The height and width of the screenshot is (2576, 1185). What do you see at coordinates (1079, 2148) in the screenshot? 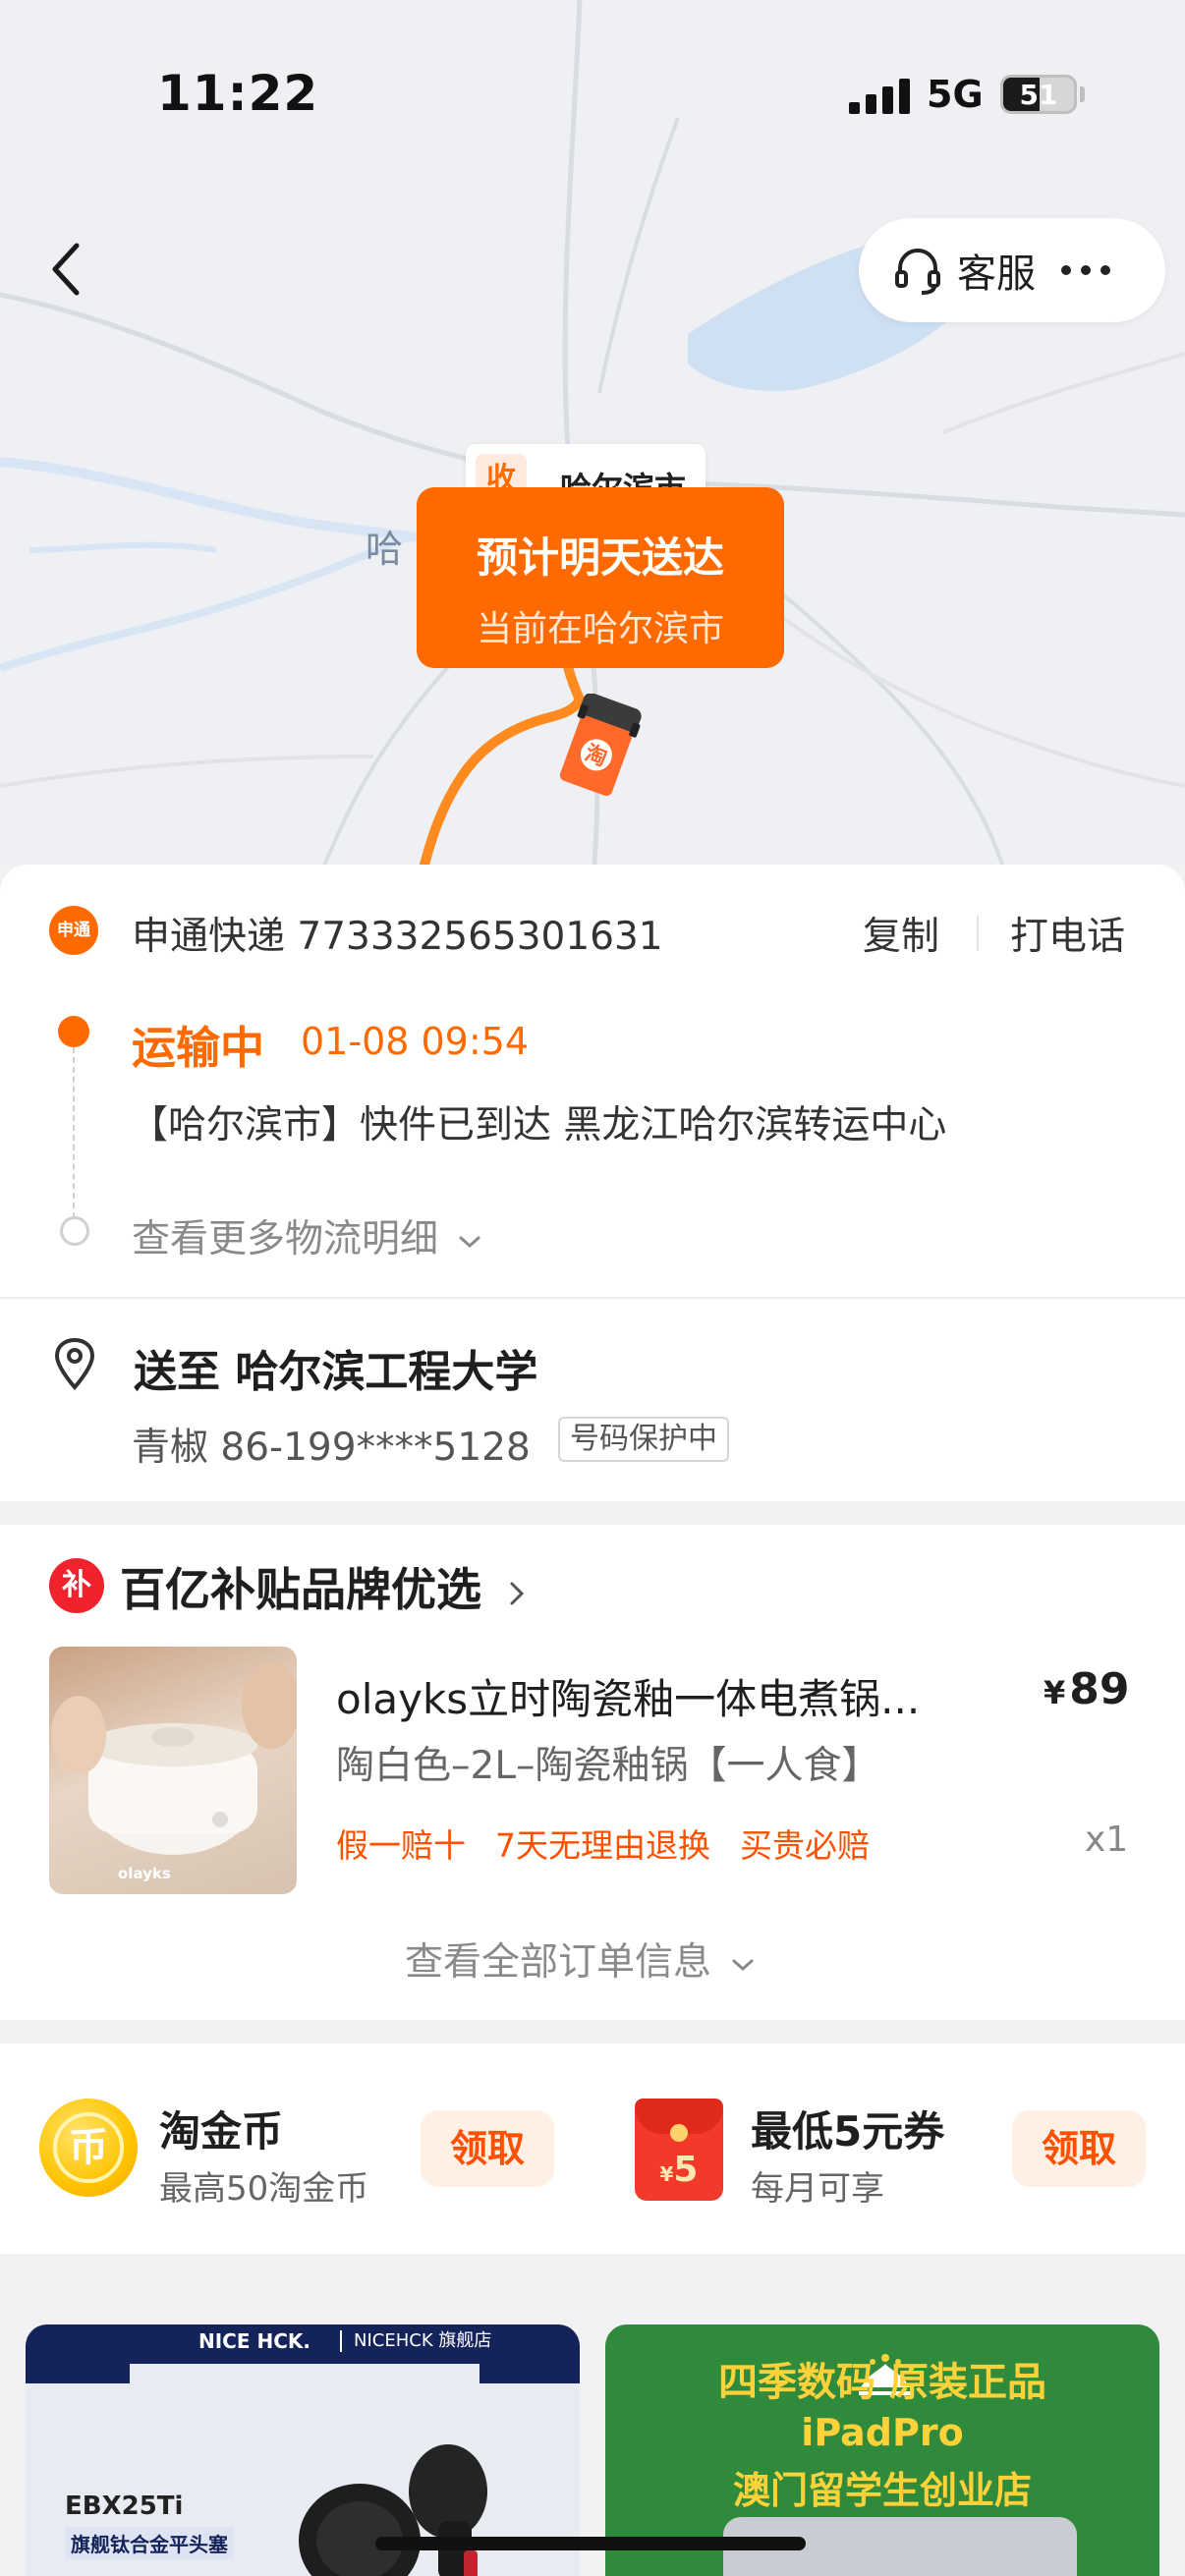
I see `claim-coupon-button: 领取` at bounding box center [1079, 2148].